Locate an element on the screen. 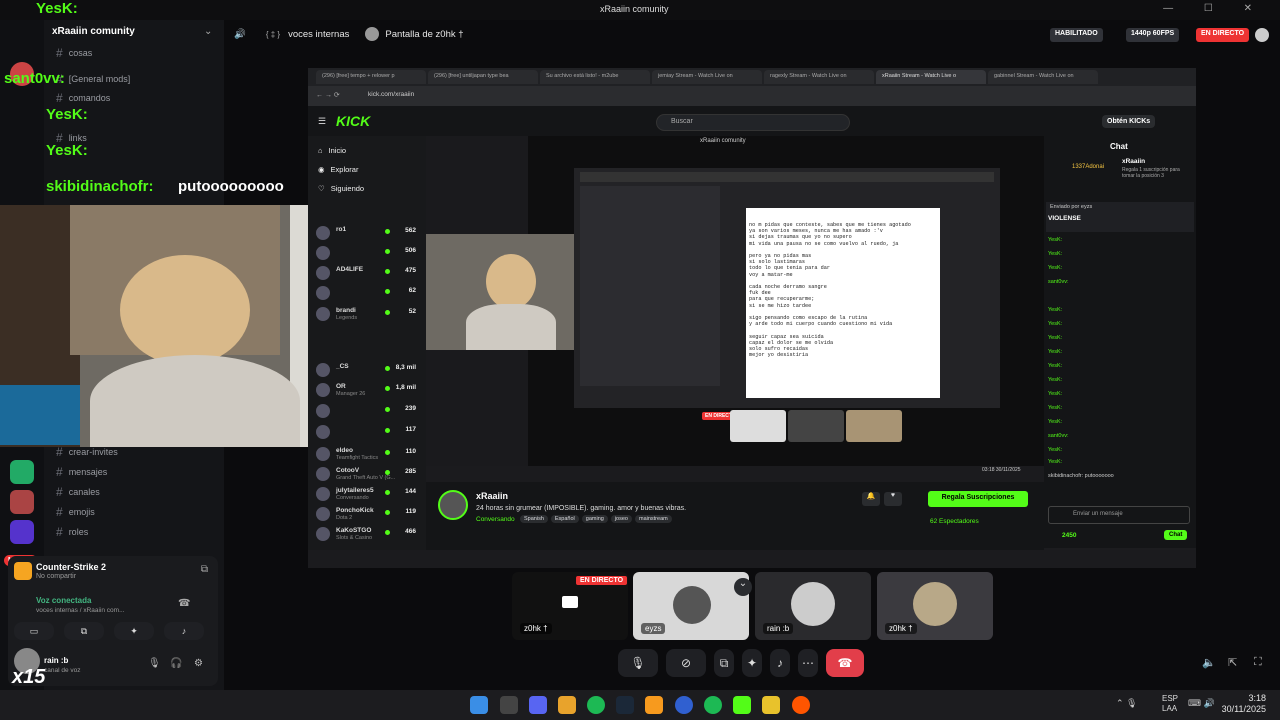 This screenshot has width=1280, height=720. followed-stream: OR Manager 26 1,8 mil is located at coordinates (368, 391).